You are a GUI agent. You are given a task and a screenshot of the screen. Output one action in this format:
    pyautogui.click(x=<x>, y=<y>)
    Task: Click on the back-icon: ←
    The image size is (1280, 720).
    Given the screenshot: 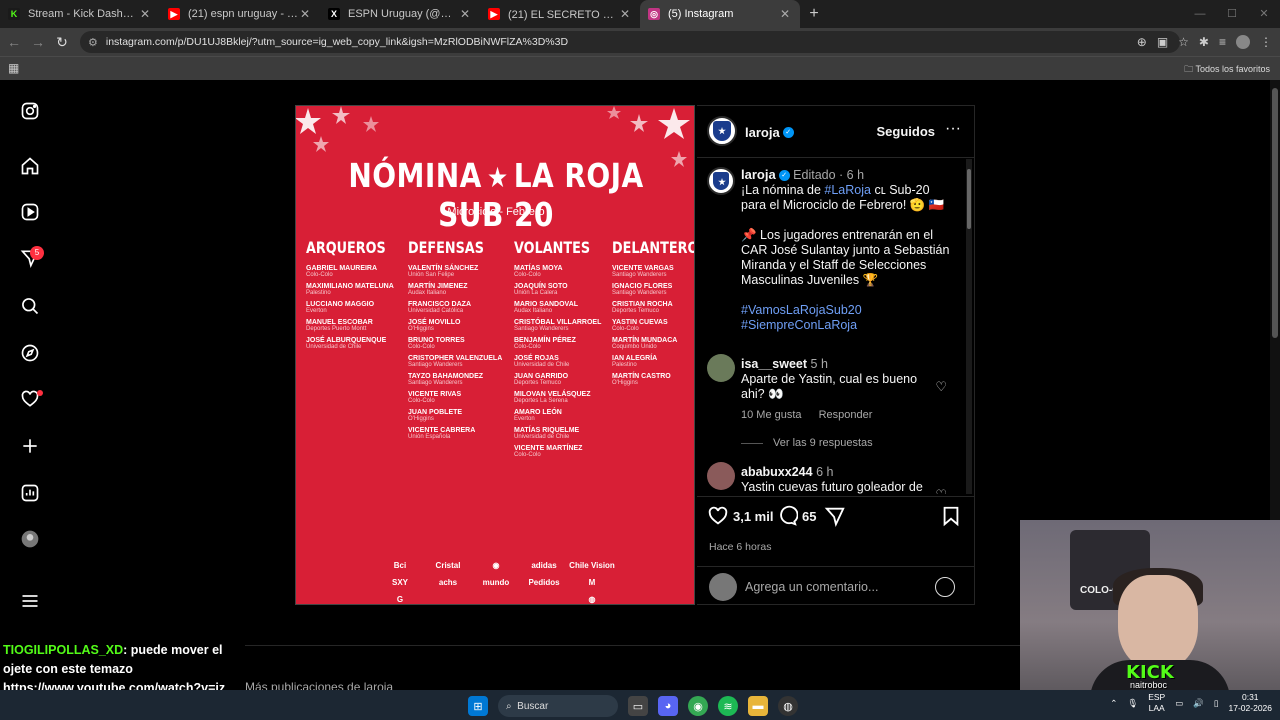 What is the action you would take?
    pyautogui.click(x=14, y=42)
    